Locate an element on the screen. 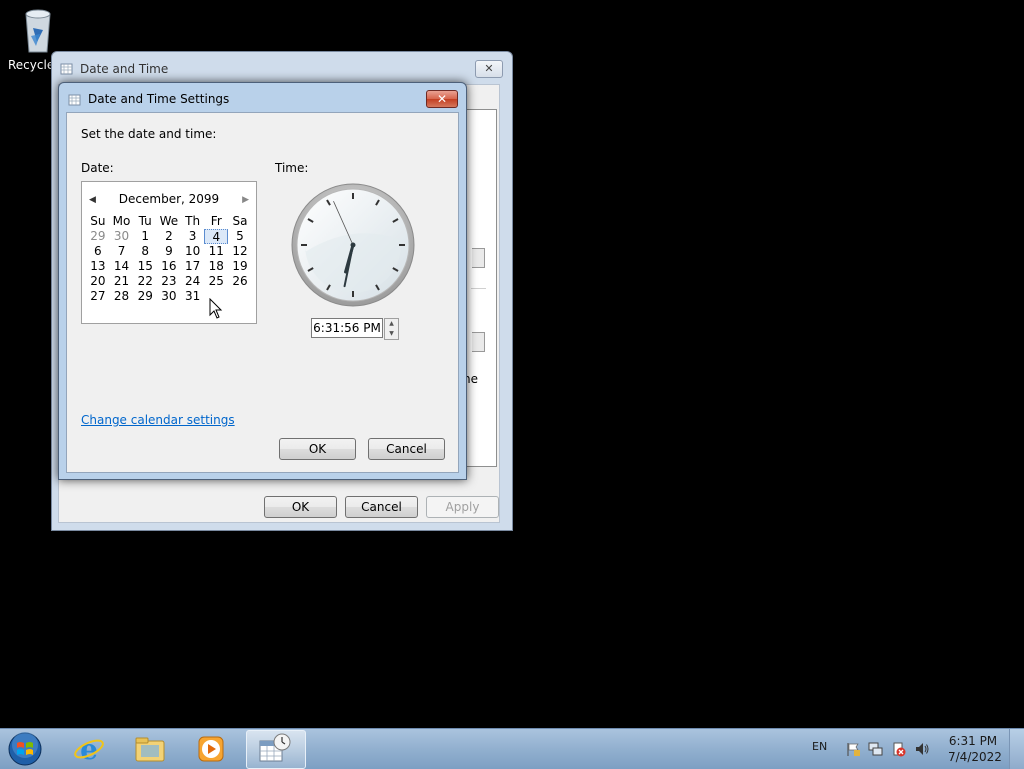 Image resolution: width=1024 pixels, height=769 pixels. calendar-day: 9 is located at coordinates (169, 251).